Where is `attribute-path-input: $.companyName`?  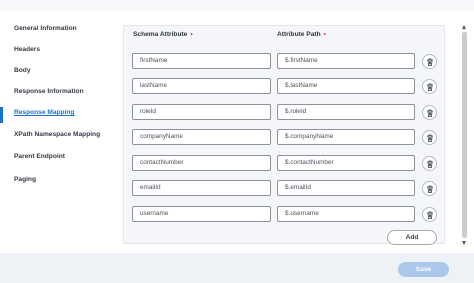 attribute-path-input: $.companyName is located at coordinates (346, 137).